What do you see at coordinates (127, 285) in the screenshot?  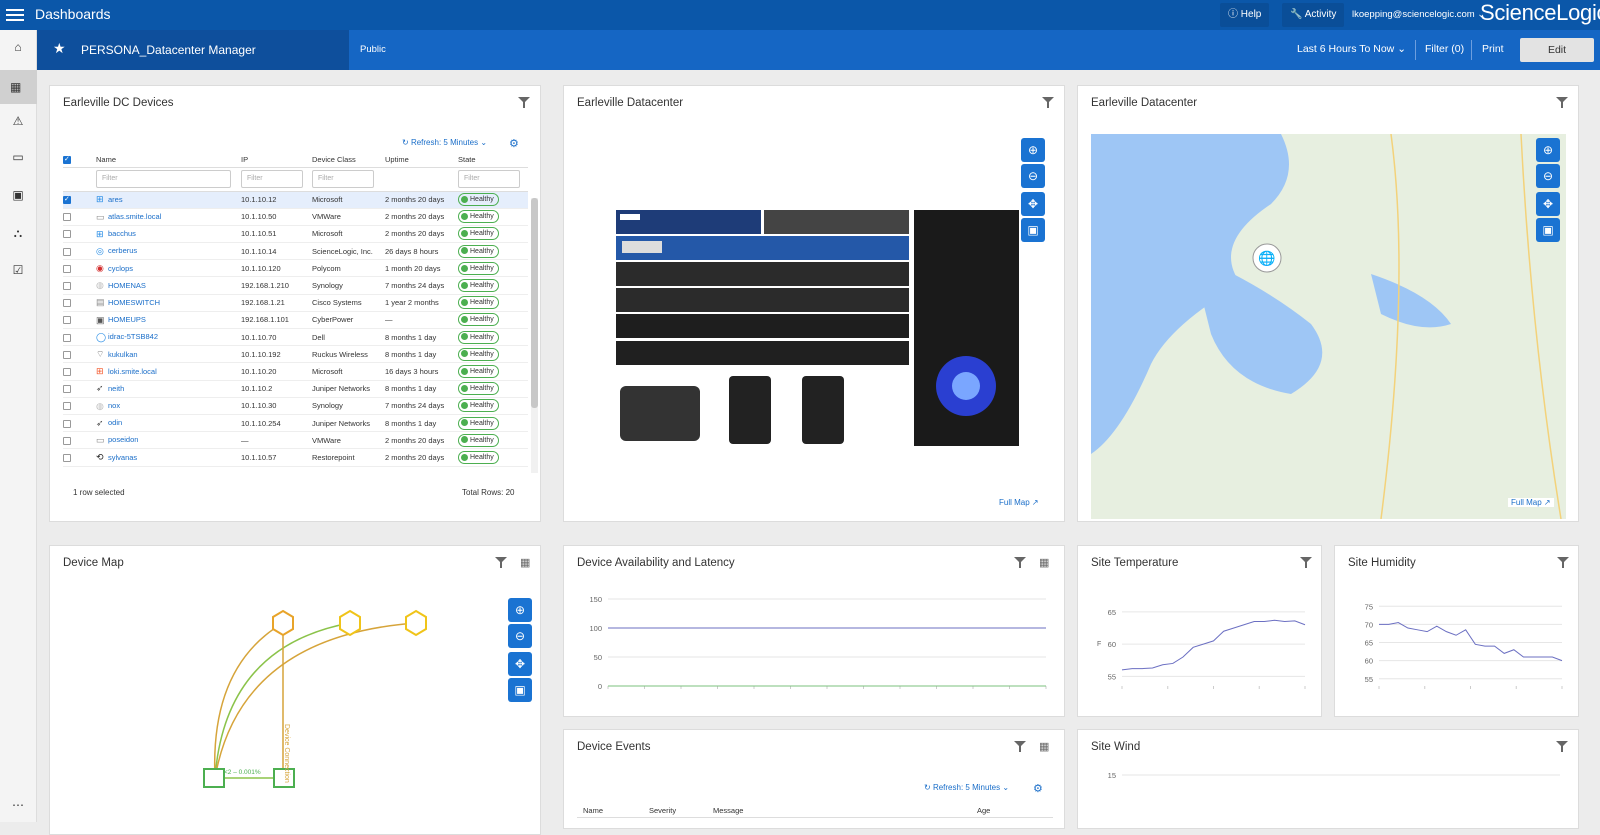 I see `device-name-link: HOMENAS` at bounding box center [127, 285].